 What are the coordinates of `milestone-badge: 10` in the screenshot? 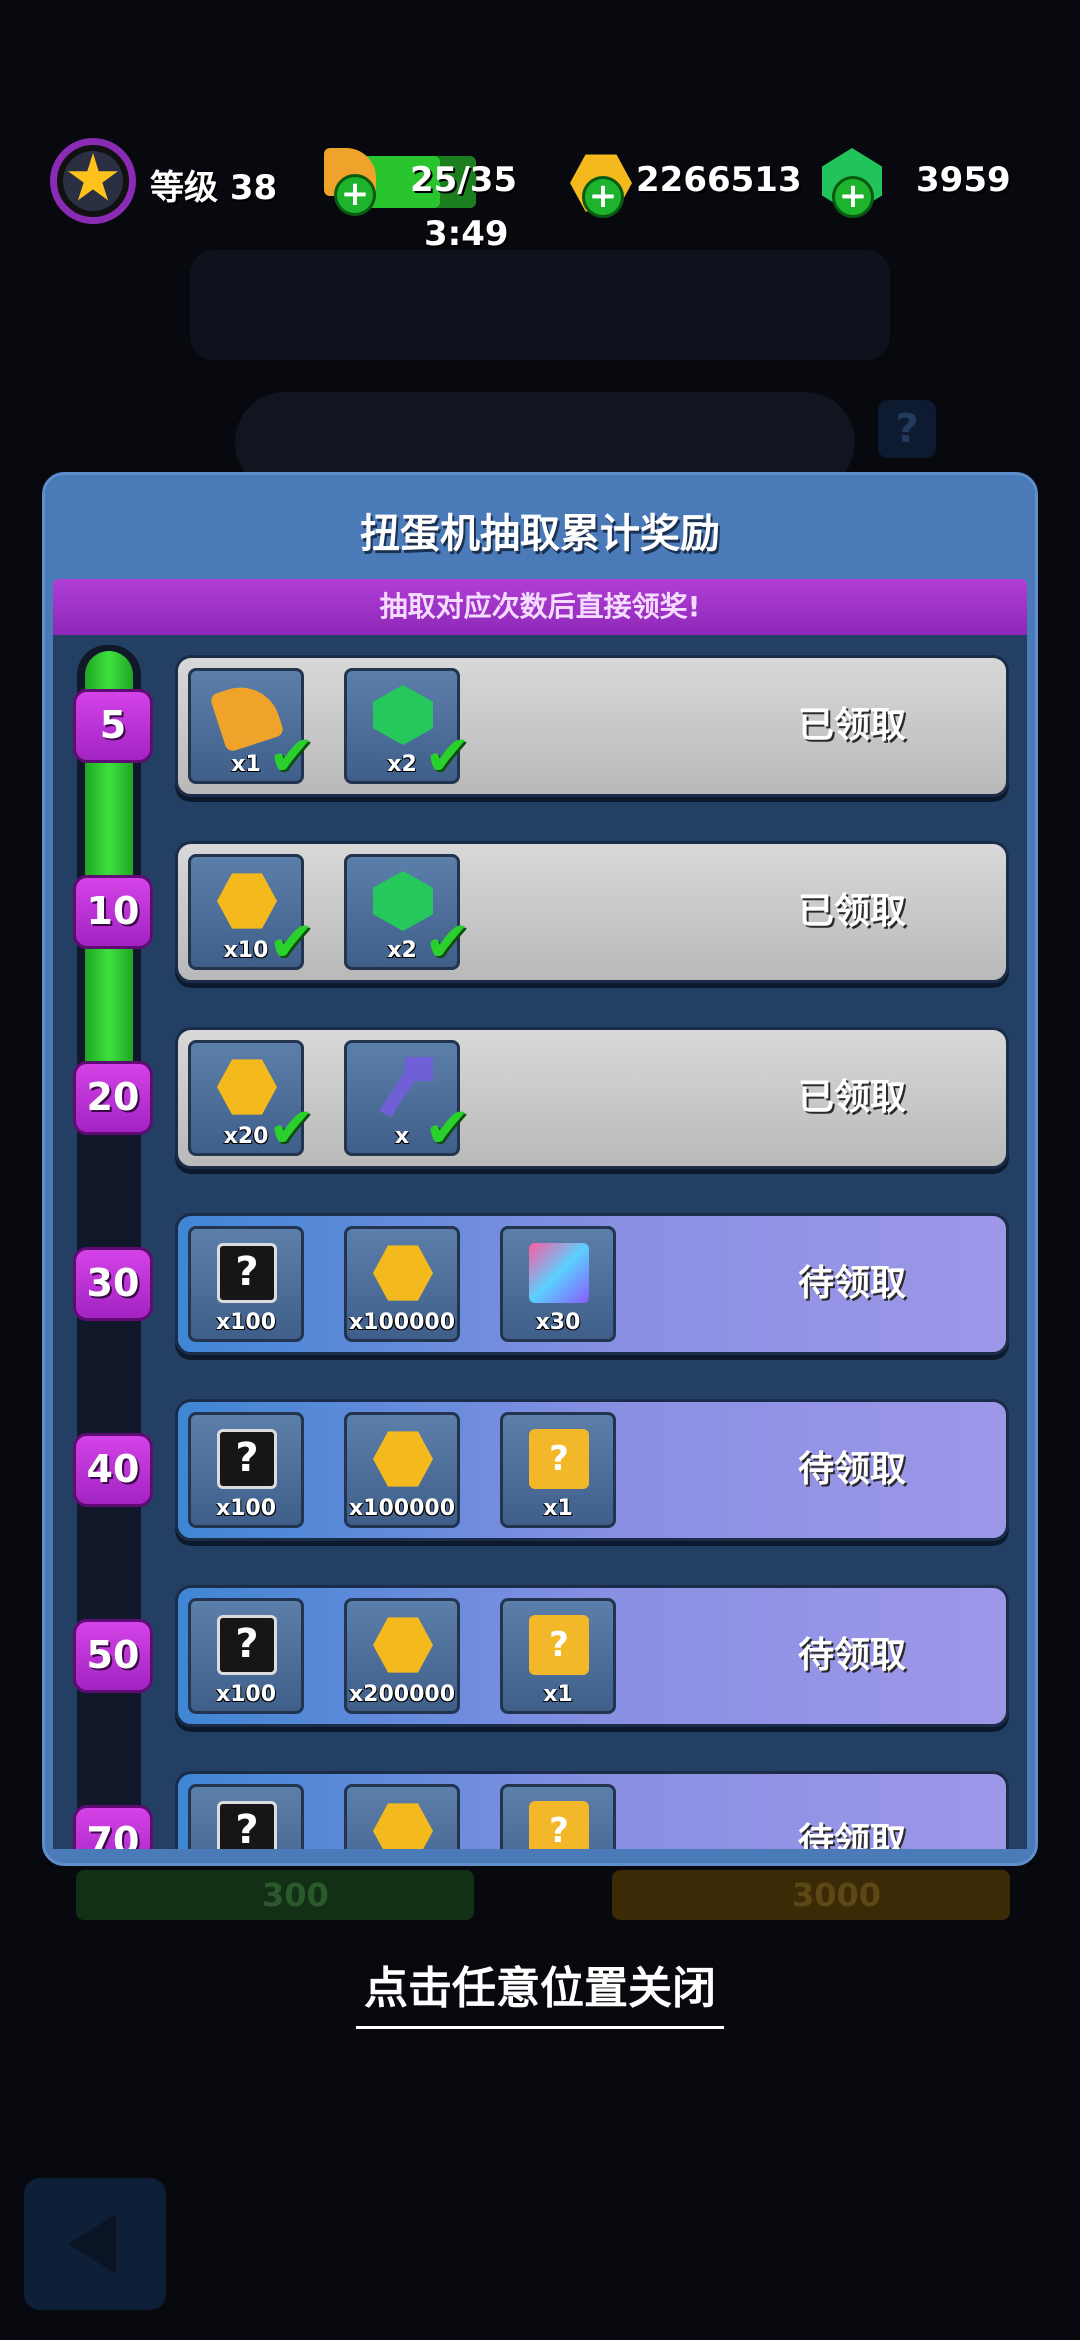 It's located at (113, 912).